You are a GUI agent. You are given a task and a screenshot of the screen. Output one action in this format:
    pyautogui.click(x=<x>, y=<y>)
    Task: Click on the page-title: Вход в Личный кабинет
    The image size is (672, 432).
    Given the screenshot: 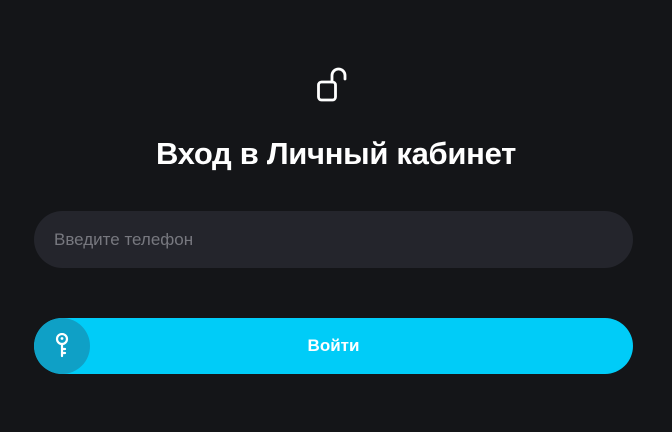 What is the action you would take?
    pyautogui.click(x=335, y=153)
    